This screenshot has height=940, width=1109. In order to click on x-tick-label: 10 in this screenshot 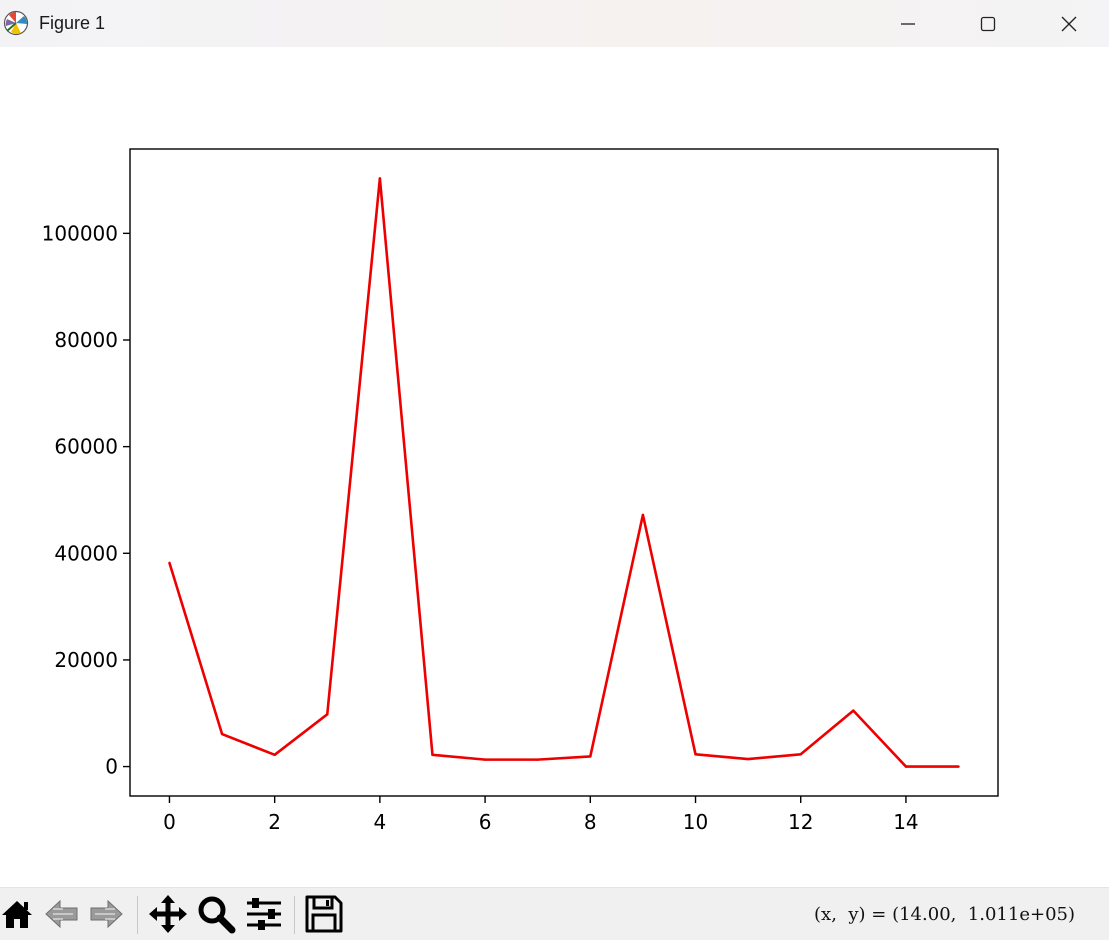, I will do `click(695, 822)`.